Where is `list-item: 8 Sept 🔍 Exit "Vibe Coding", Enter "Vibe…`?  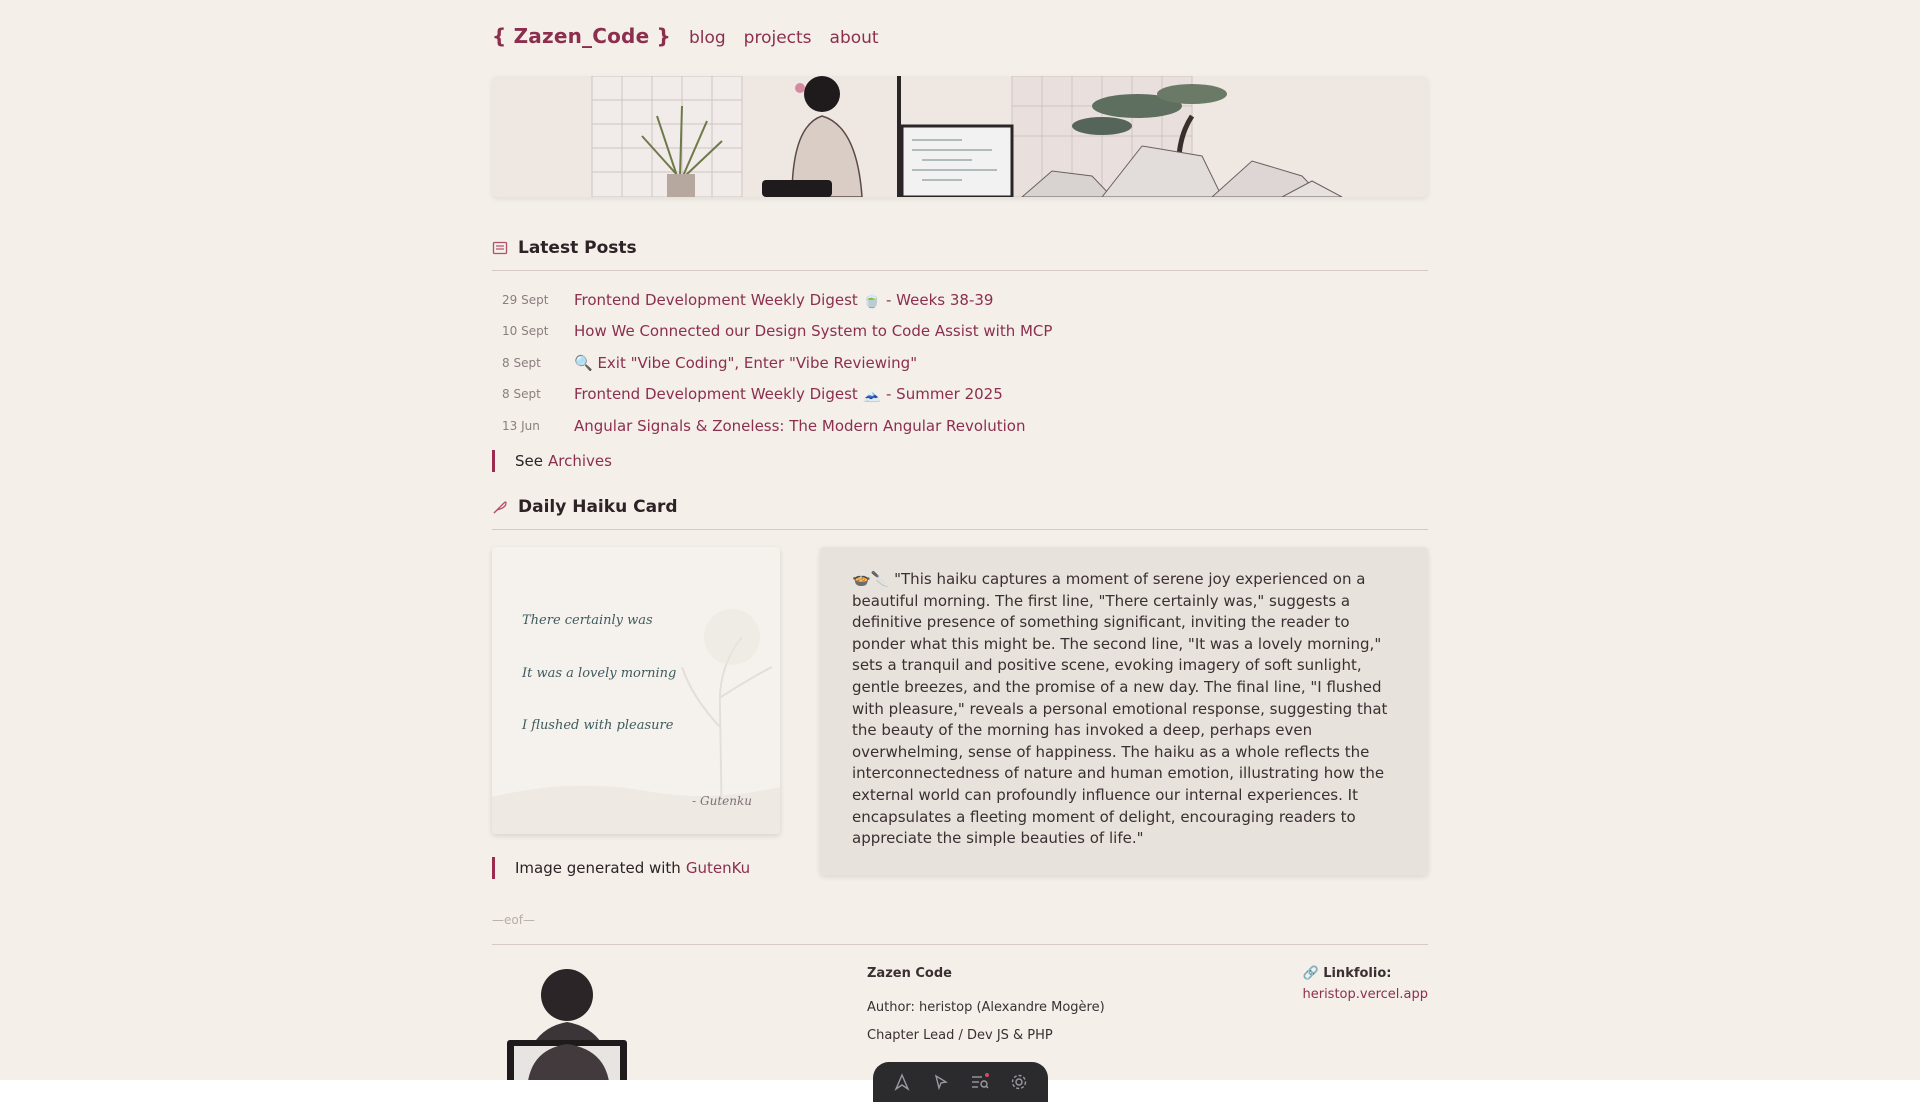
list-item: 8 Sept 🔍 Exit "Vibe Coding", Enter "Vibe… is located at coordinates (952, 363).